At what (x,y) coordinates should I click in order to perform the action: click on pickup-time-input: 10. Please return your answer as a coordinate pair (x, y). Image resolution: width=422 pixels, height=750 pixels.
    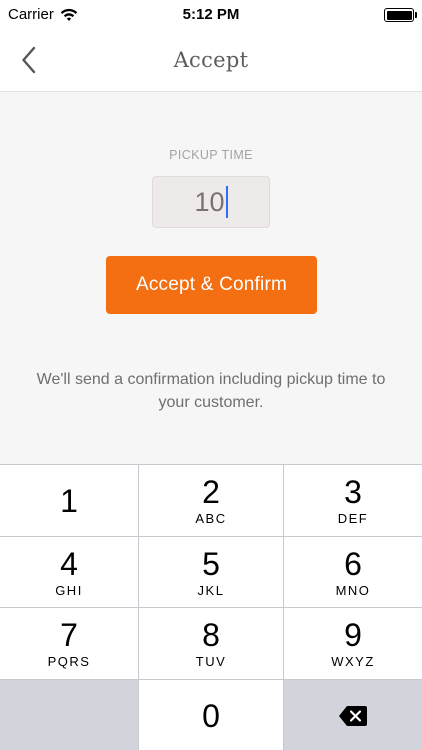
    Looking at the image, I should click on (211, 202).